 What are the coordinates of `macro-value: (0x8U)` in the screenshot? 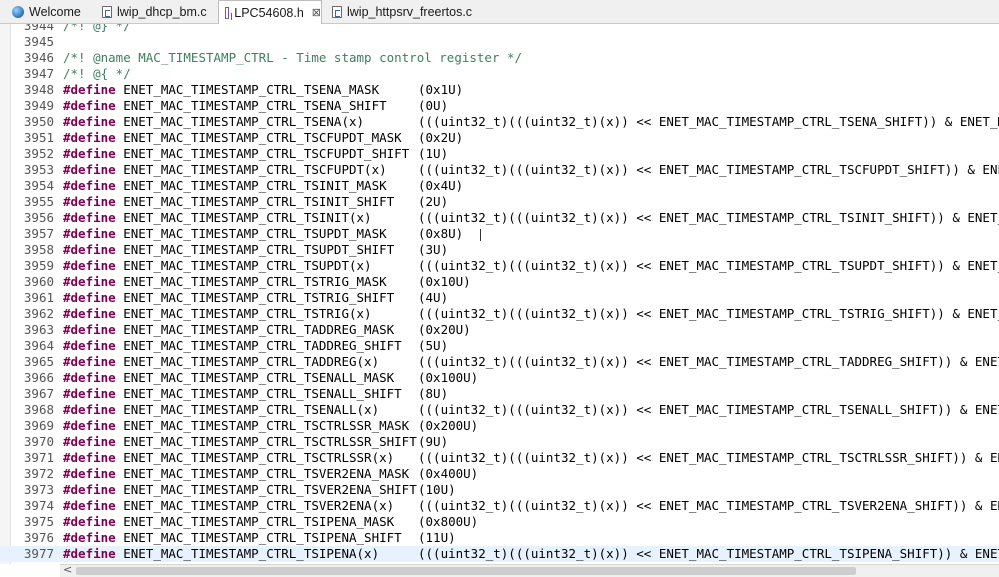 It's located at (441, 233).